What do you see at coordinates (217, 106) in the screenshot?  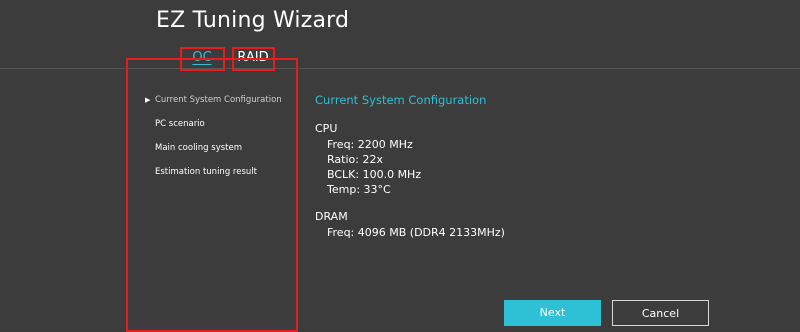 I see `step-current-system-configuration: ▶ Current System Configuration` at bounding box center [217, 106].